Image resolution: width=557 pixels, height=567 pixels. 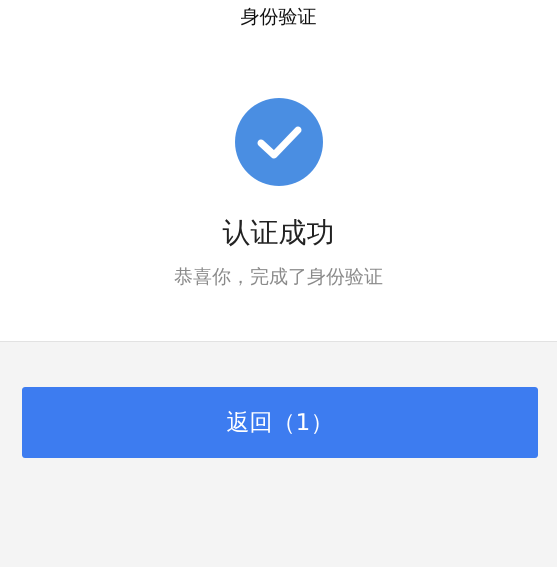 I want to click on page-title: 身份验证, so click(x=278, y=17).